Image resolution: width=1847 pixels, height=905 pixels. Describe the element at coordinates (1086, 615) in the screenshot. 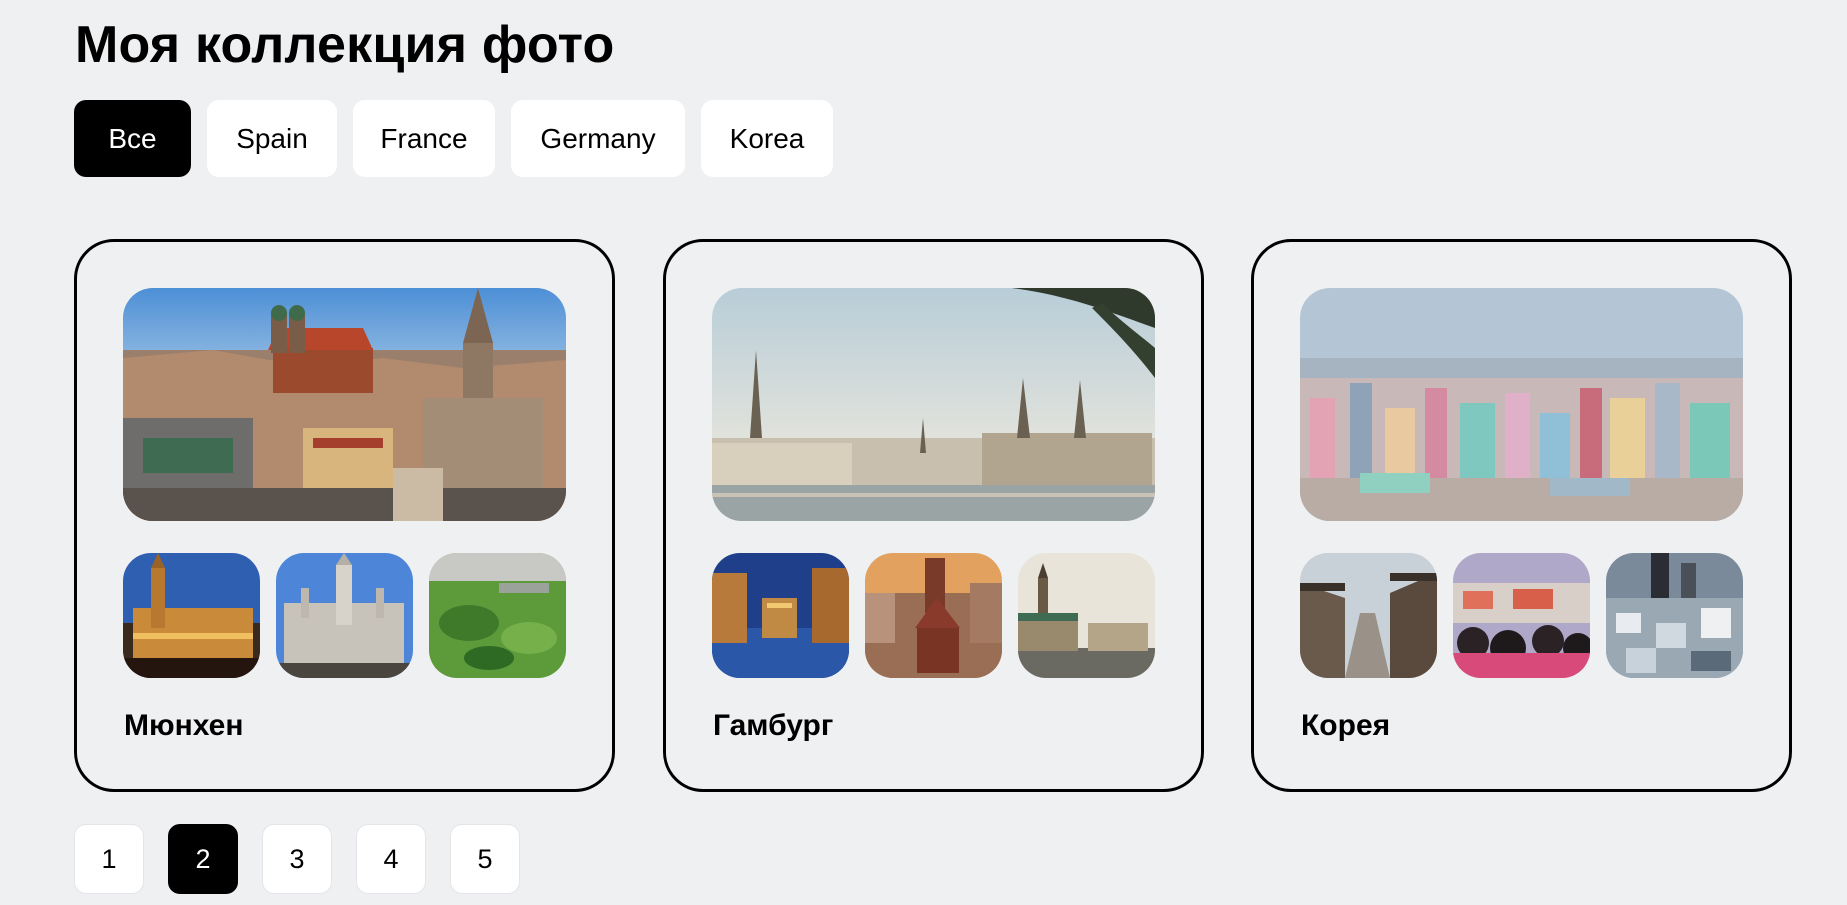

I see `hamburg-town-hall-photo` at that location.